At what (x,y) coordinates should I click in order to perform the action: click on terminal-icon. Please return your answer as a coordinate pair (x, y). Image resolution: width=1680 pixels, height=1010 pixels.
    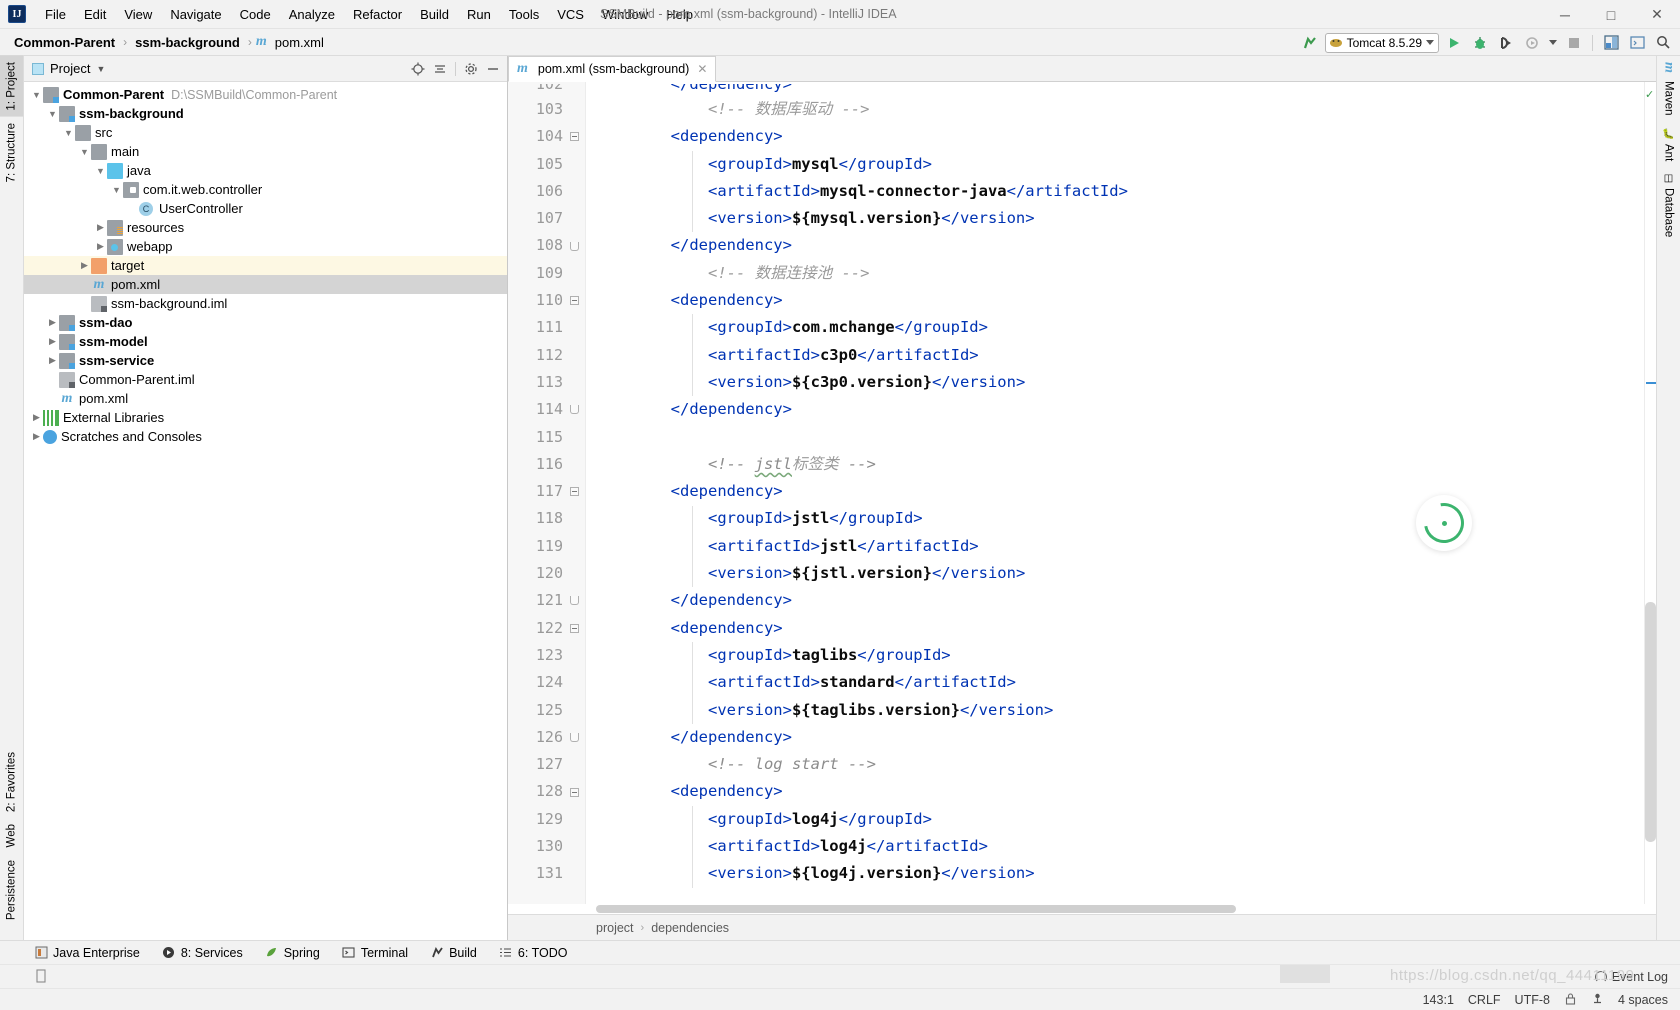
    Looking at the image, I should click on (1637, 43).